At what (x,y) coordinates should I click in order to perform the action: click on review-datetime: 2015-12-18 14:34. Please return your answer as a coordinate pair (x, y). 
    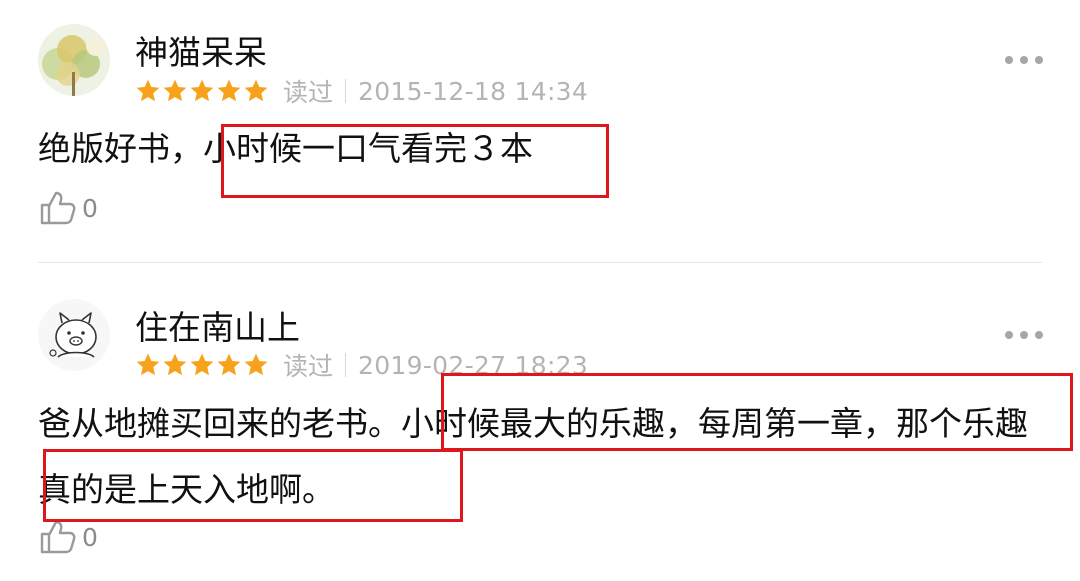
    Looking at the image, I should click on (473, 91).